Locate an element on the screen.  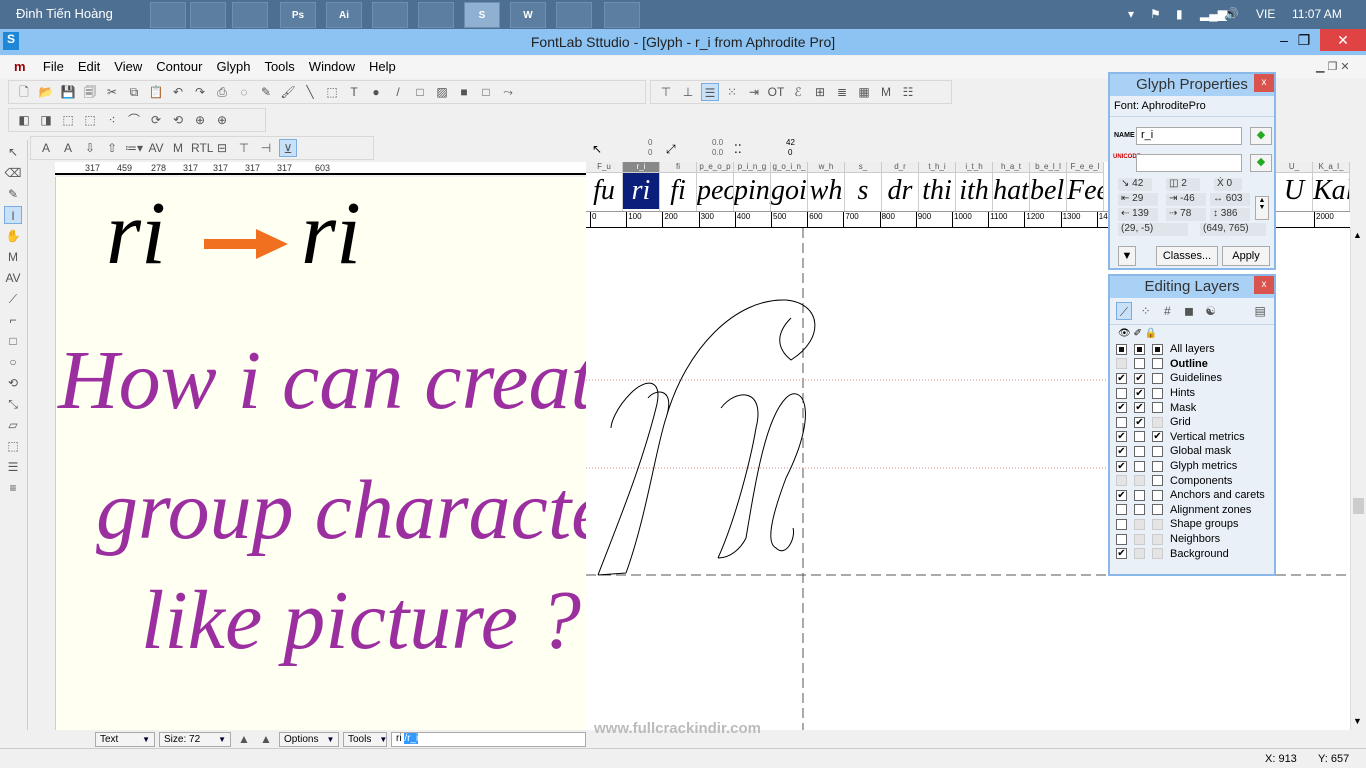
fill-icon: ▨ is located at coordinates (442, 92).